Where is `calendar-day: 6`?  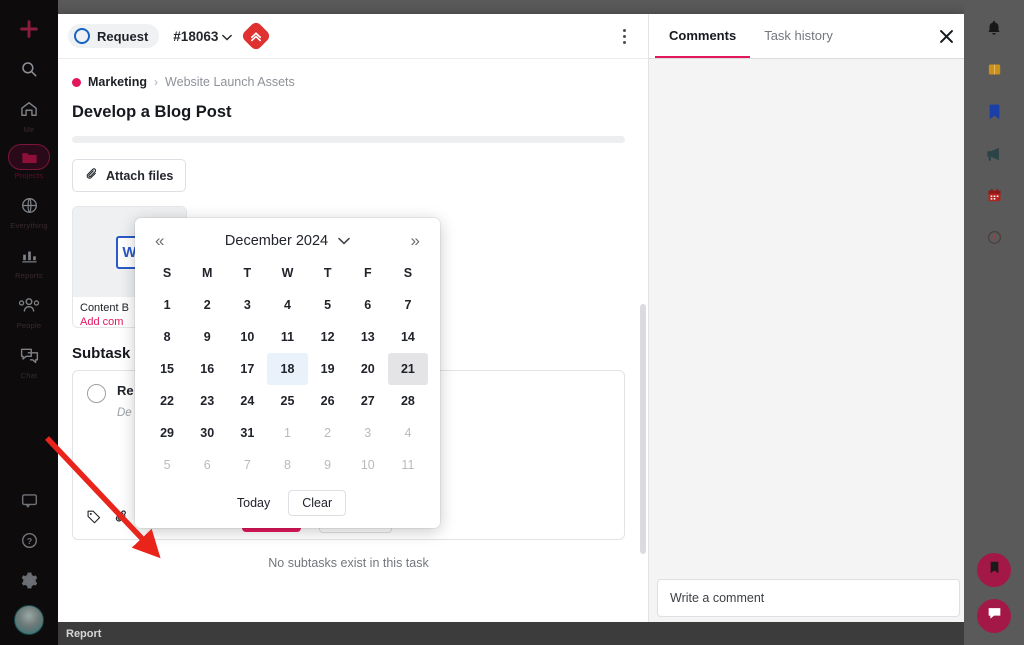
calendar-day: 6 is located at coordinates (368, 305).